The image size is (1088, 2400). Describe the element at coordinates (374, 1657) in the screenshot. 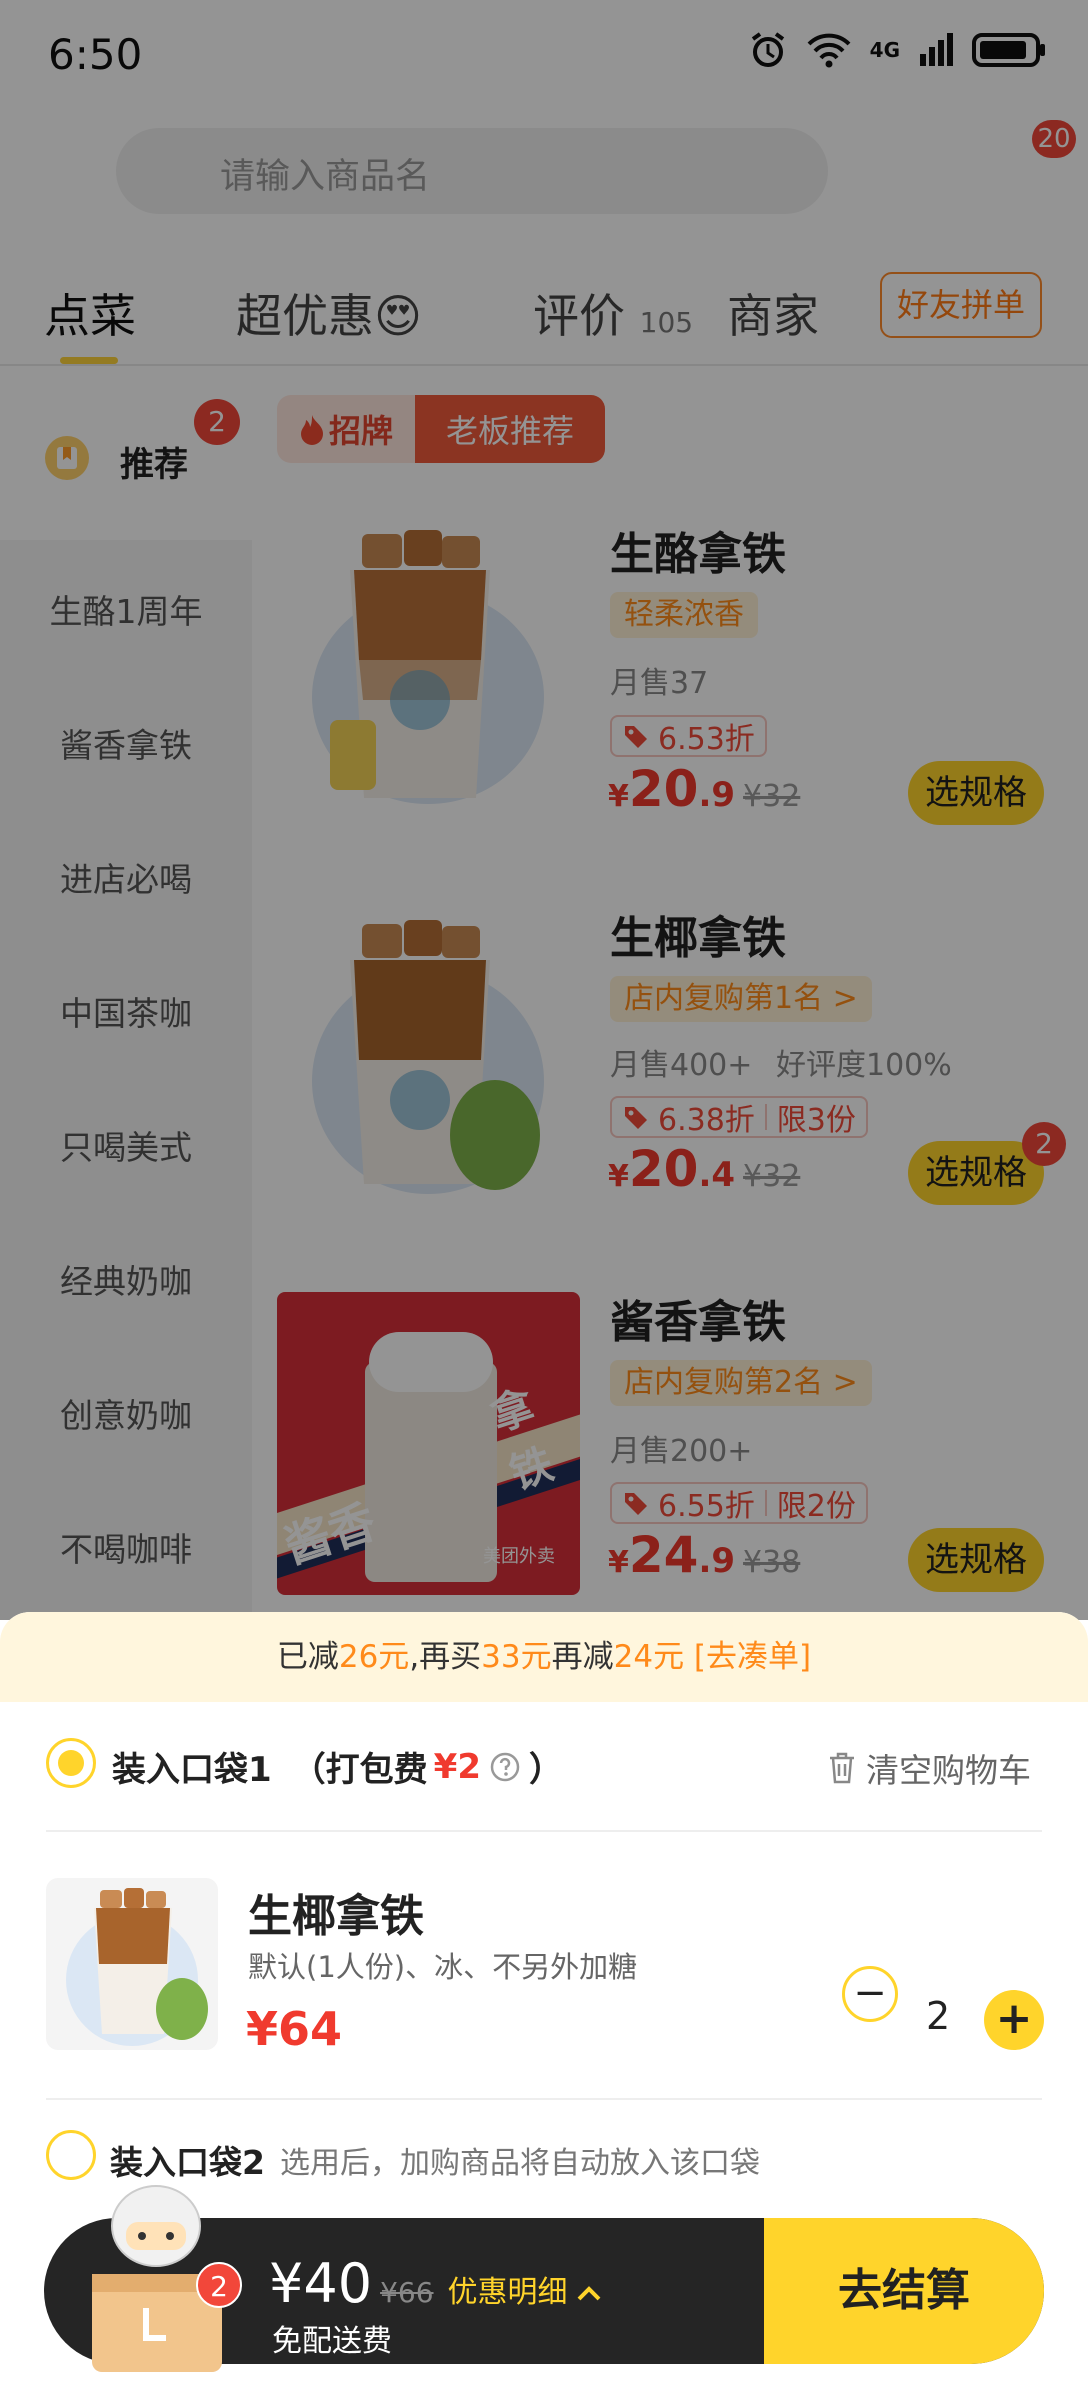

I see `promo-value: 26元` at that location.